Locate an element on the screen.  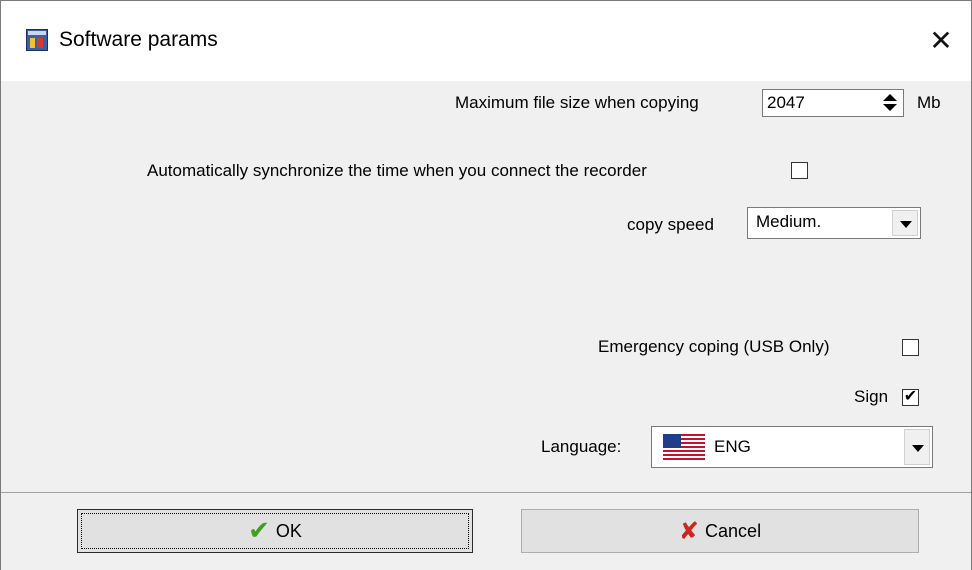
max-file-size-input is located at coordinates (815, 103).